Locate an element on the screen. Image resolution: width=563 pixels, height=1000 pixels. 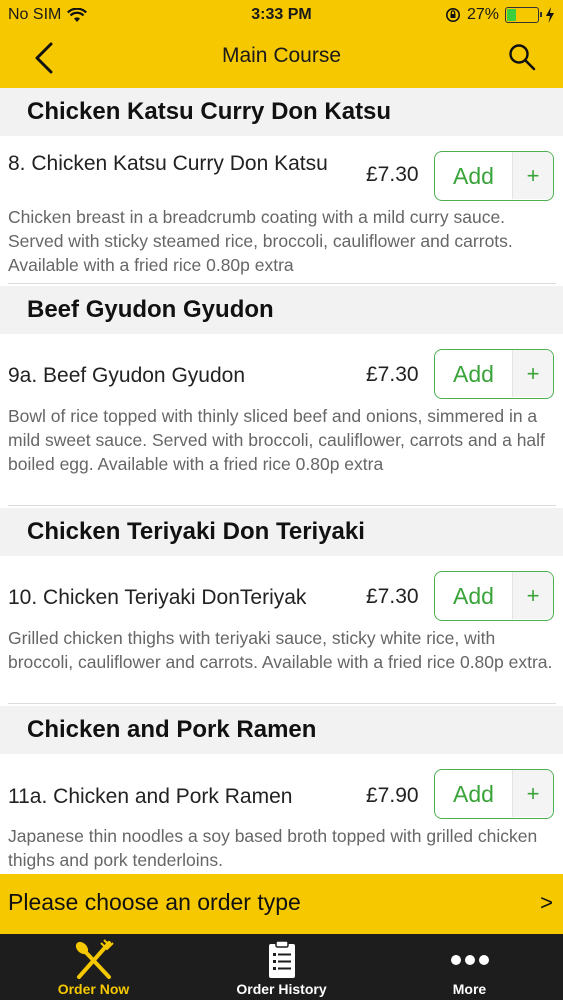
tab-order-now: Order Now is located at coordinates (93, 967).